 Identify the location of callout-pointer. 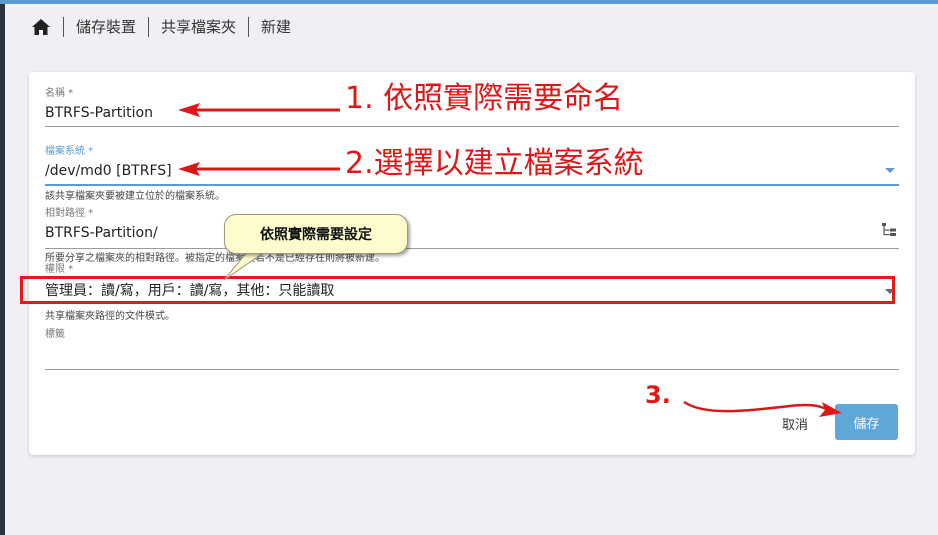
(245, 265).